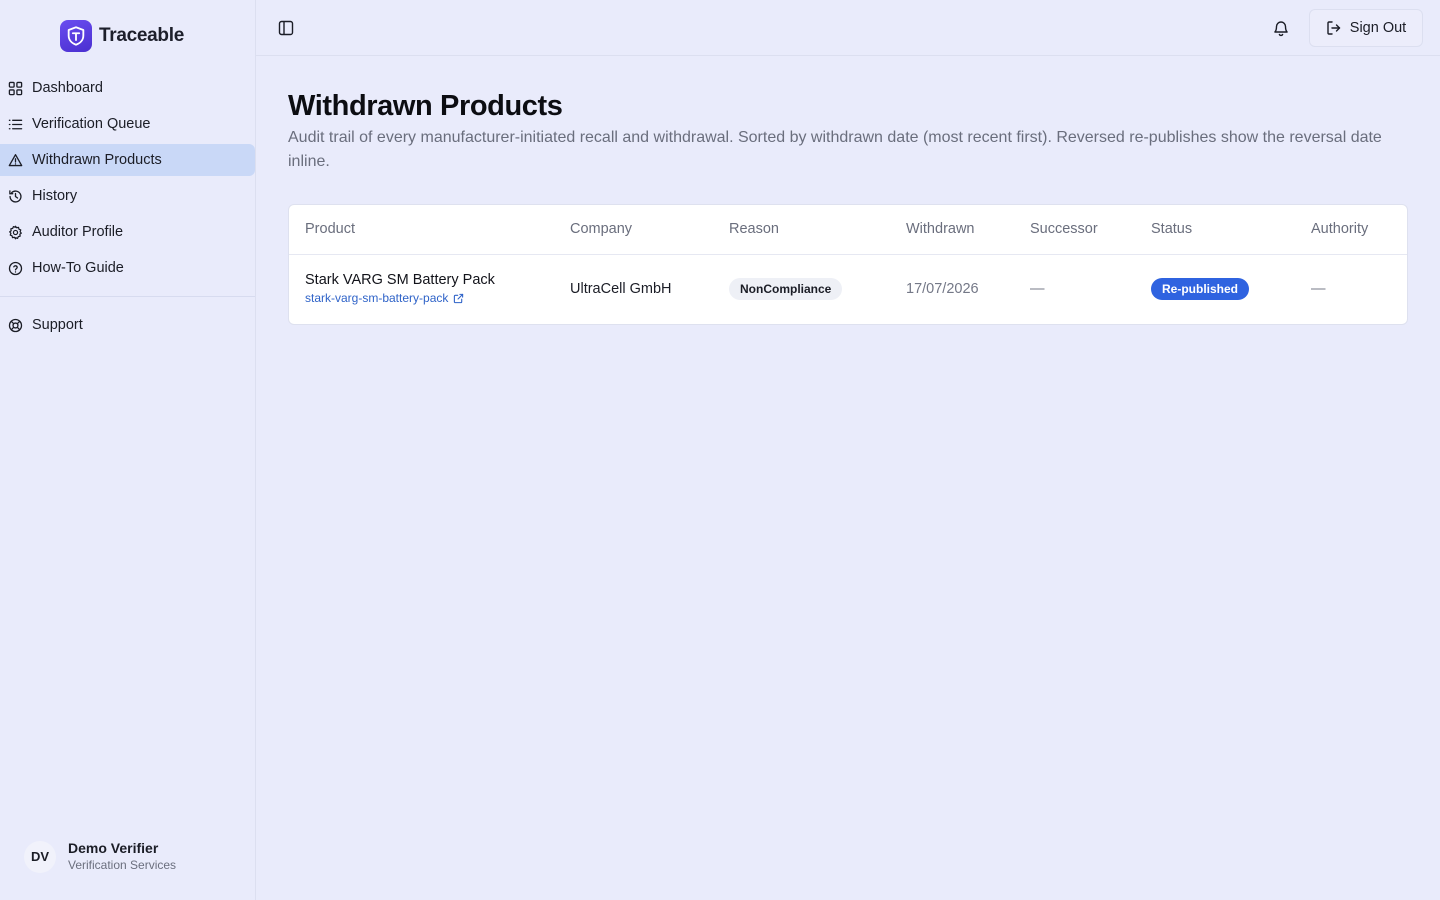  What do you see at coordinates (15, 88) in the screenshot?
I see `grid-icon` at bounding box center [15, 88].